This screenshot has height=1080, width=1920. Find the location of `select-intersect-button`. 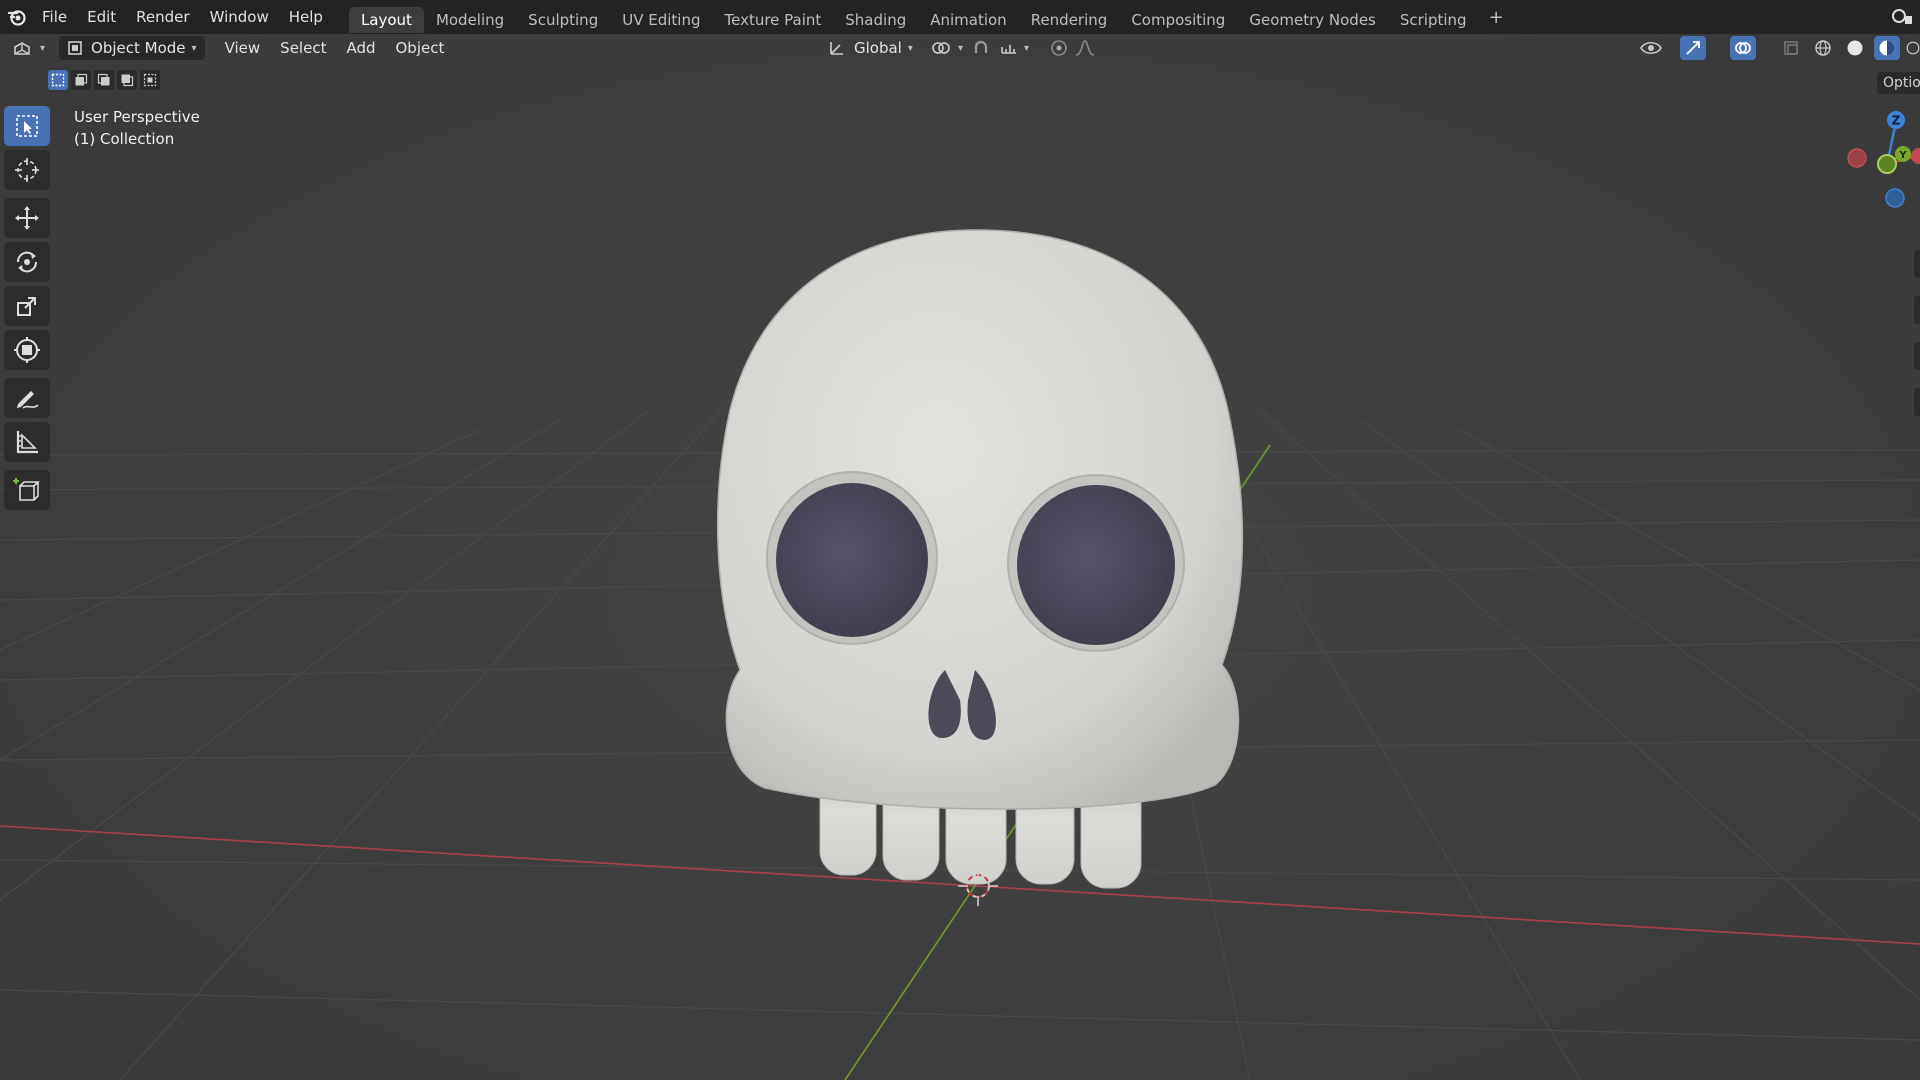

select-intersect-button is located at coordinates (150, 80).